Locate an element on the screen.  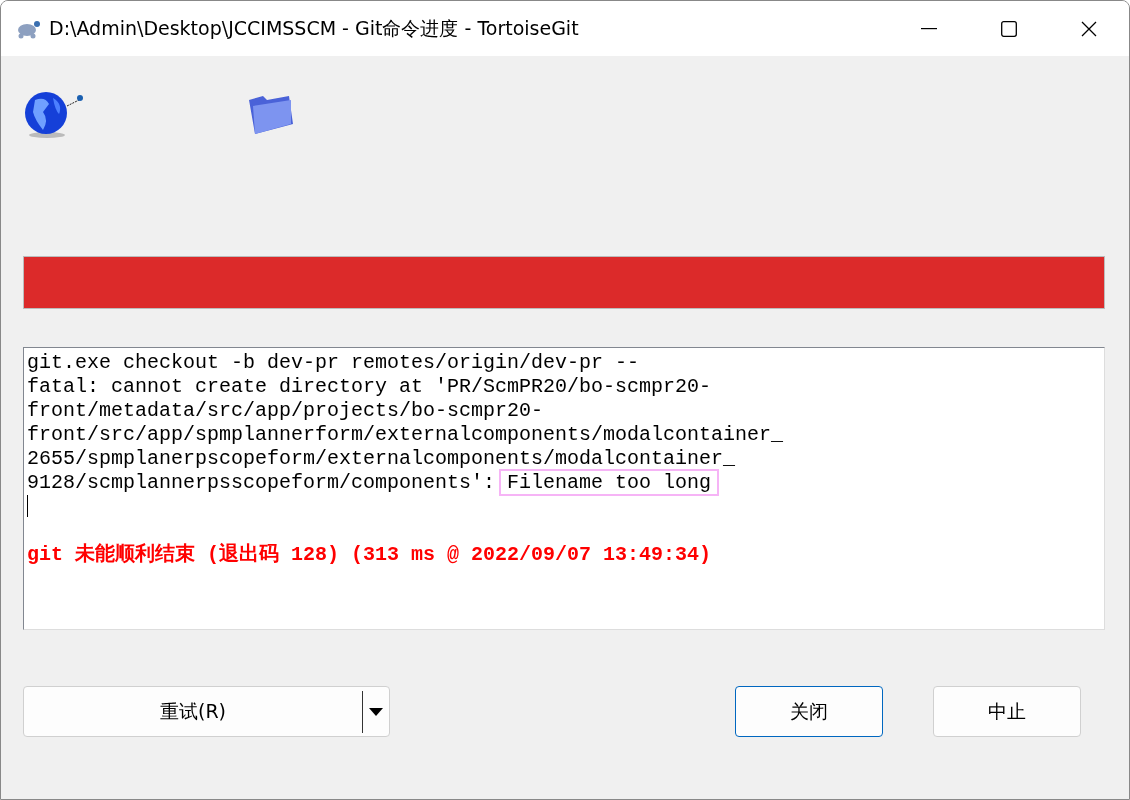
text-cursor is located at coordinates (27, 506).